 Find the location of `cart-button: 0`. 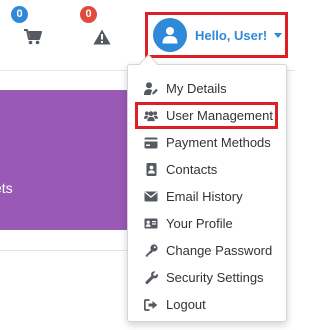

cart-button: 0 is located at coordinates (29, 29).